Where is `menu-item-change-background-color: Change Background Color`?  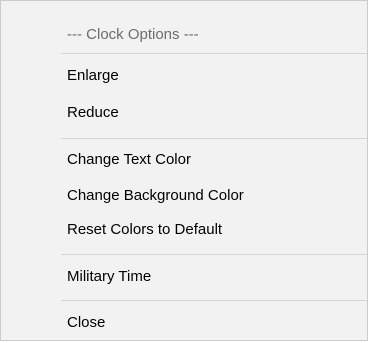
menu-item-change-background-color: Change Background Color is located at coordinates (155, 196).